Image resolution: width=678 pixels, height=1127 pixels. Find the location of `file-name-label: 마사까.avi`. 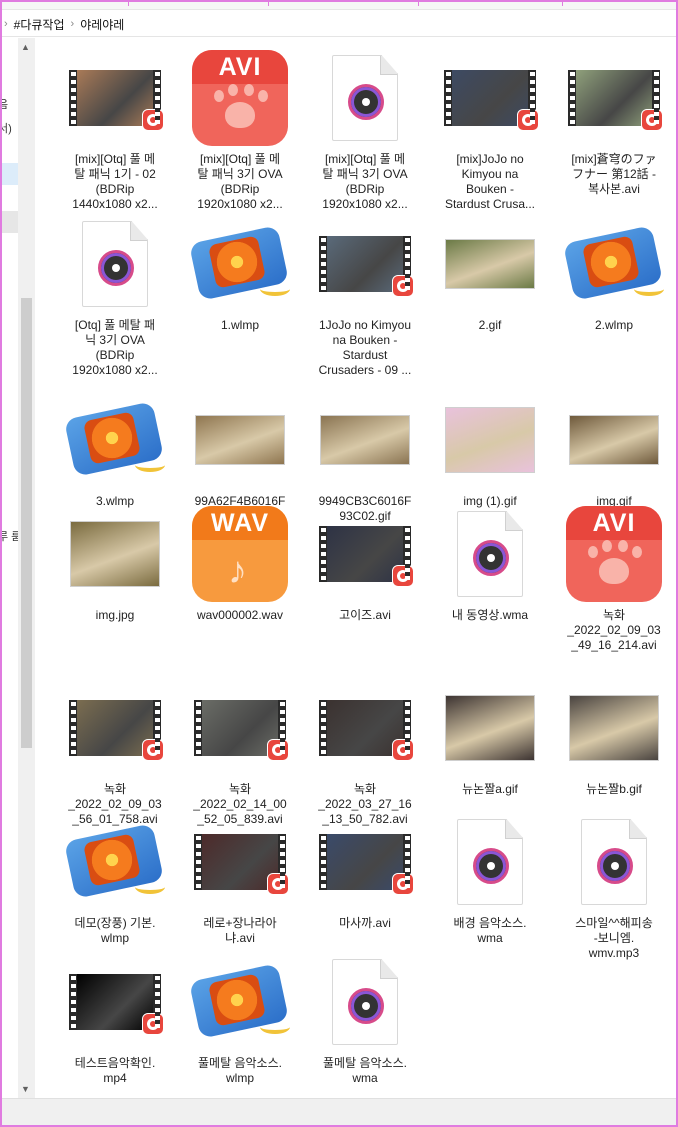

file-name-label: 마사까.avi is located at coordinates (365, 923).